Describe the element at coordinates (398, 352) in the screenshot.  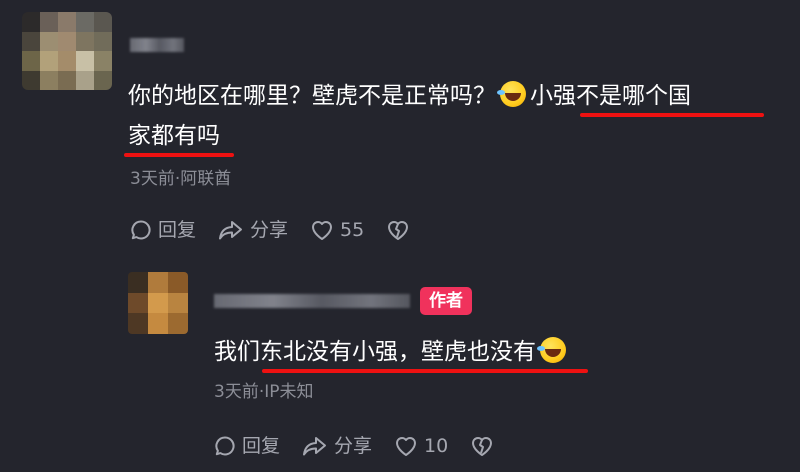
I see `comment-text-highlighted: 东北没有小强，壁虎也没有` at that location.